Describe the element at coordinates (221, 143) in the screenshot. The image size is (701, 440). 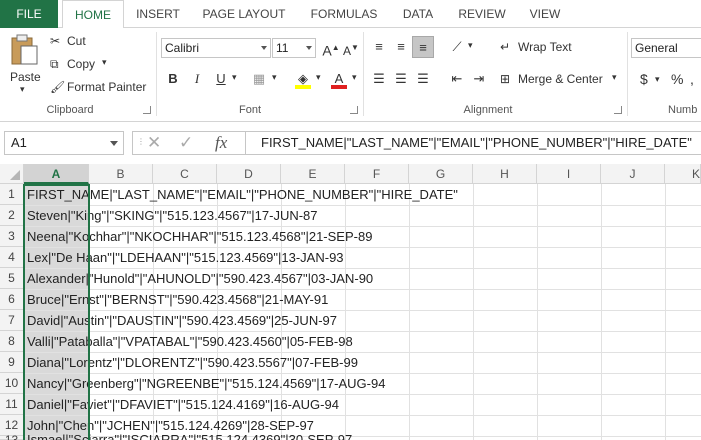
I see `insert-function-icon: fx` at that location.